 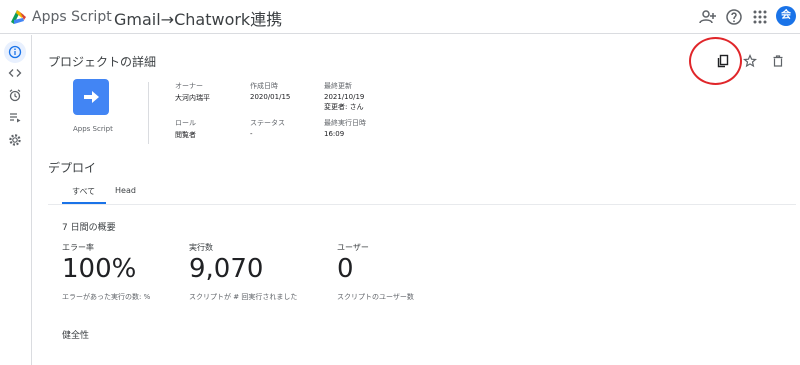 I want to click on star-icon, so click(x=750, y=61).